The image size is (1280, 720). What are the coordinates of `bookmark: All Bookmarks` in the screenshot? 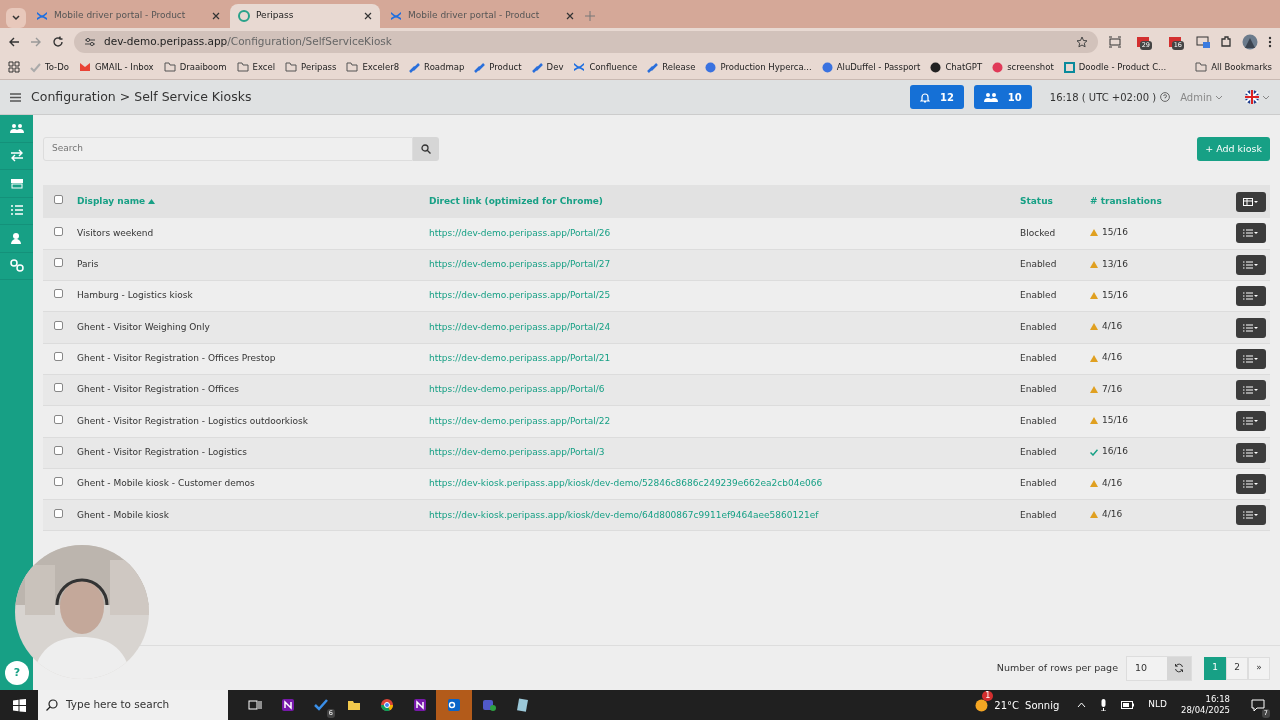 It's located at (1233, 67).